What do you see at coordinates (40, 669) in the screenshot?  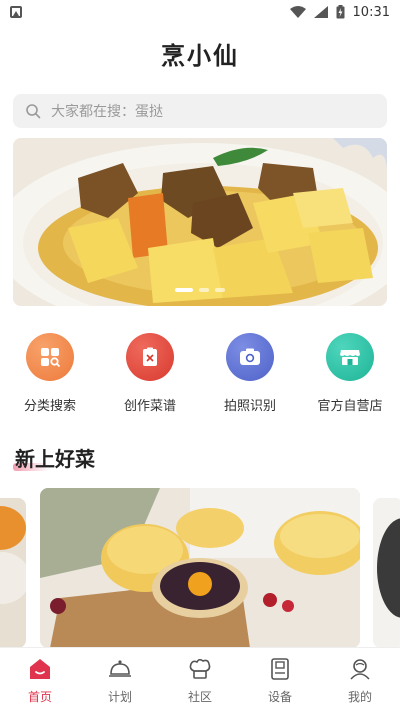 I see `home-icon` at bounding box center [40, 669].